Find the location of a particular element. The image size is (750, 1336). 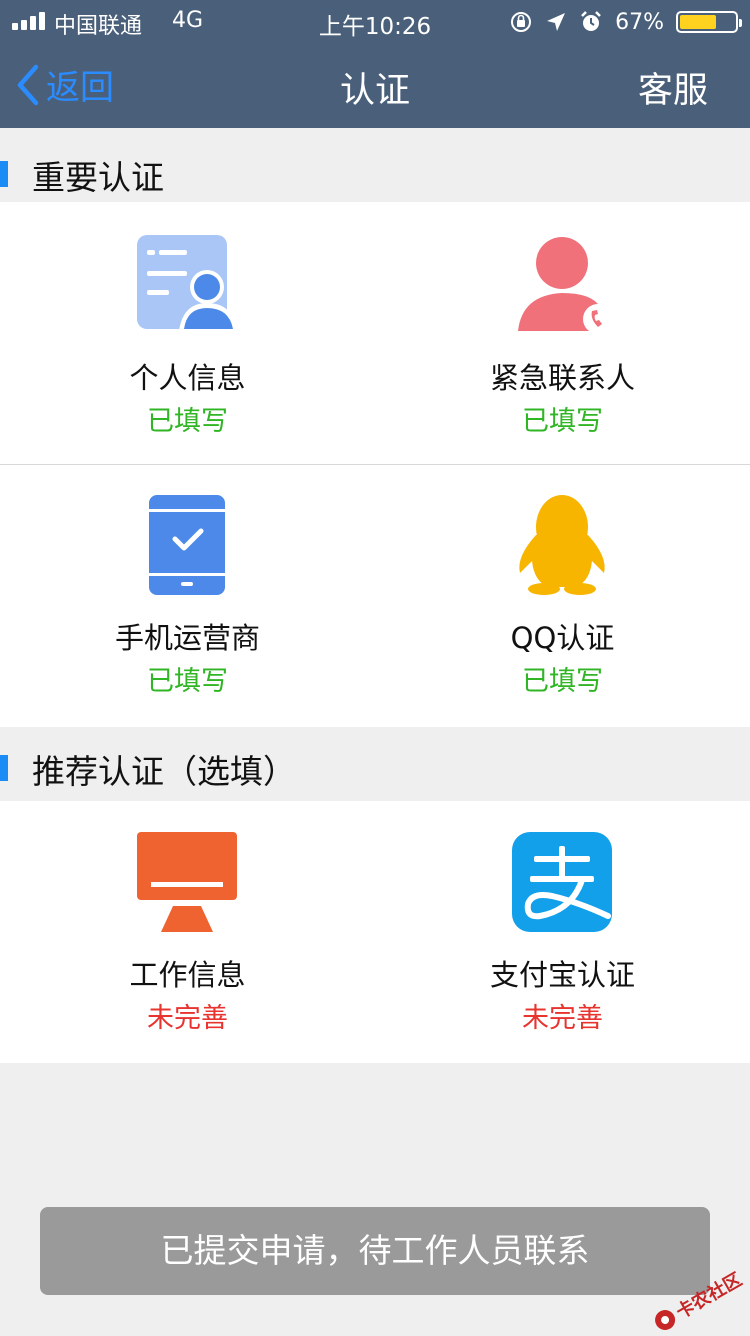

battery-icon is located at coordinates (709, 22).